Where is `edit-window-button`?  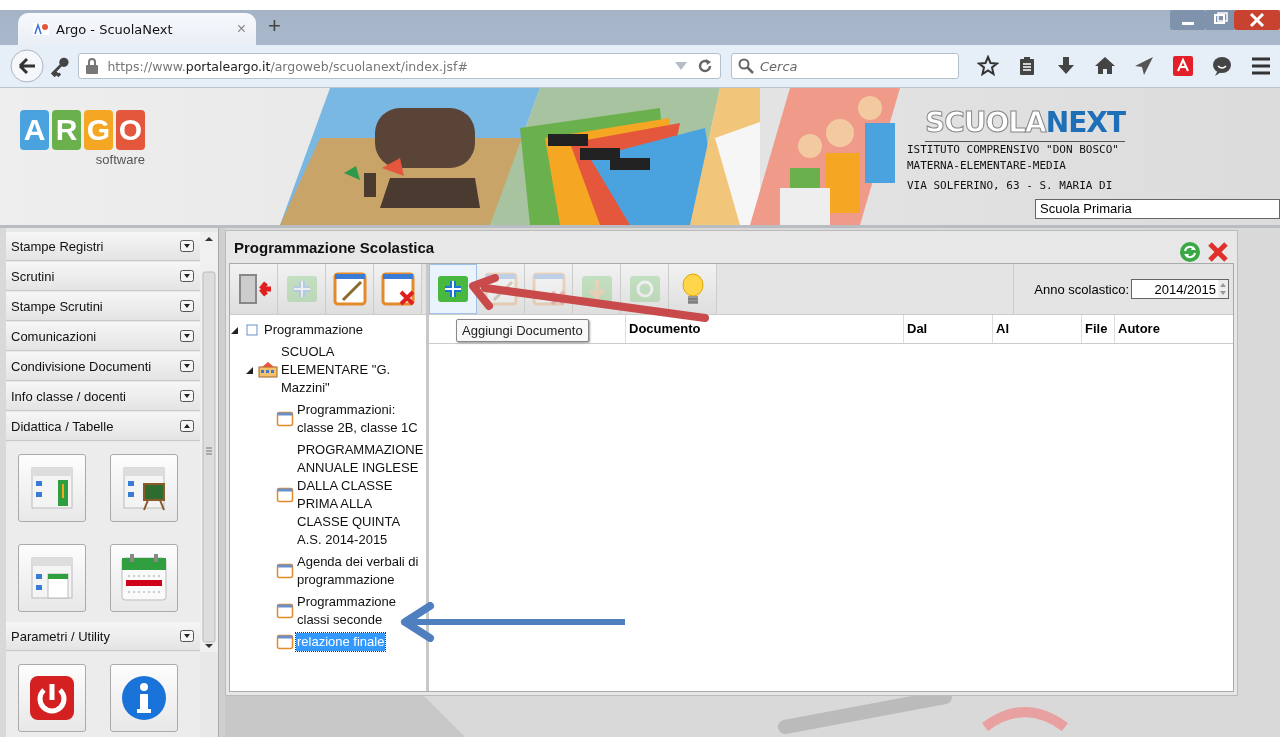
edit-window-button is located at coordinates (350, 289).